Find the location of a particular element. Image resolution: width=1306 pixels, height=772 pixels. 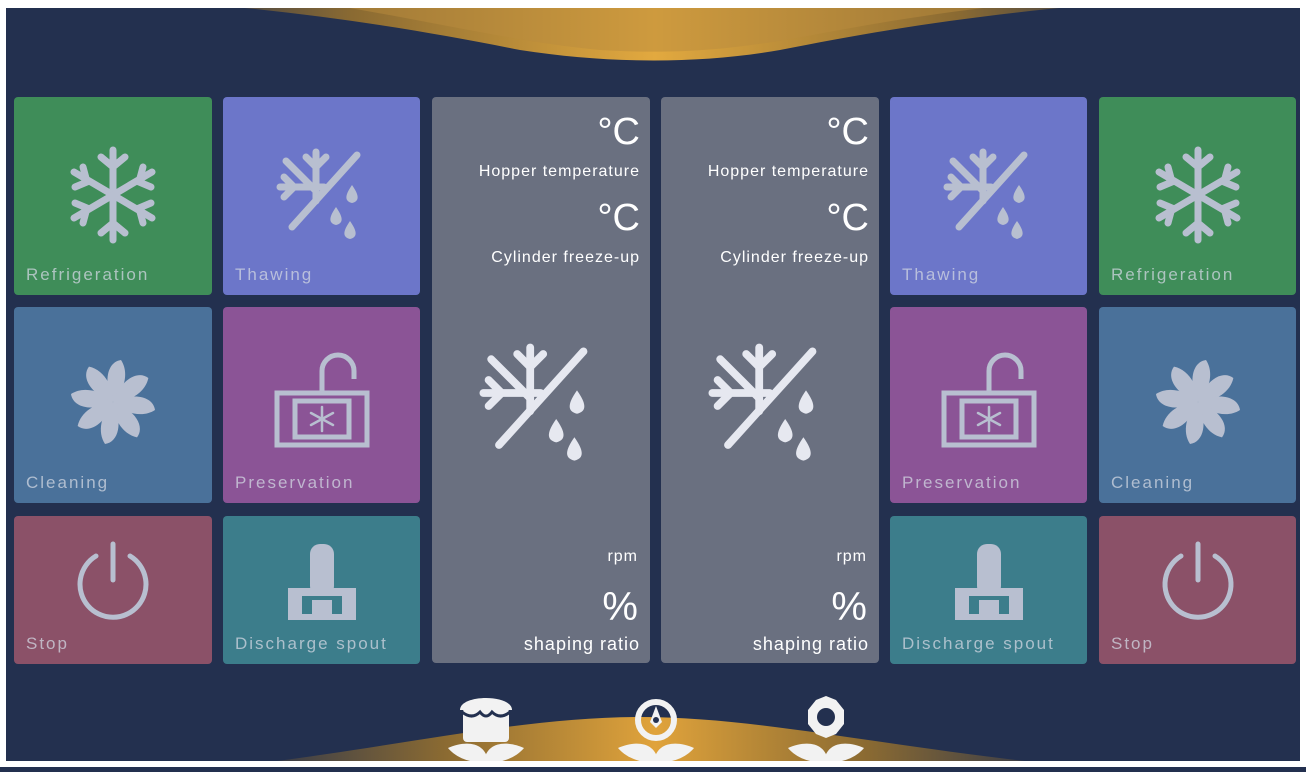

nav-clock-button is located at coordinates (656, 728).